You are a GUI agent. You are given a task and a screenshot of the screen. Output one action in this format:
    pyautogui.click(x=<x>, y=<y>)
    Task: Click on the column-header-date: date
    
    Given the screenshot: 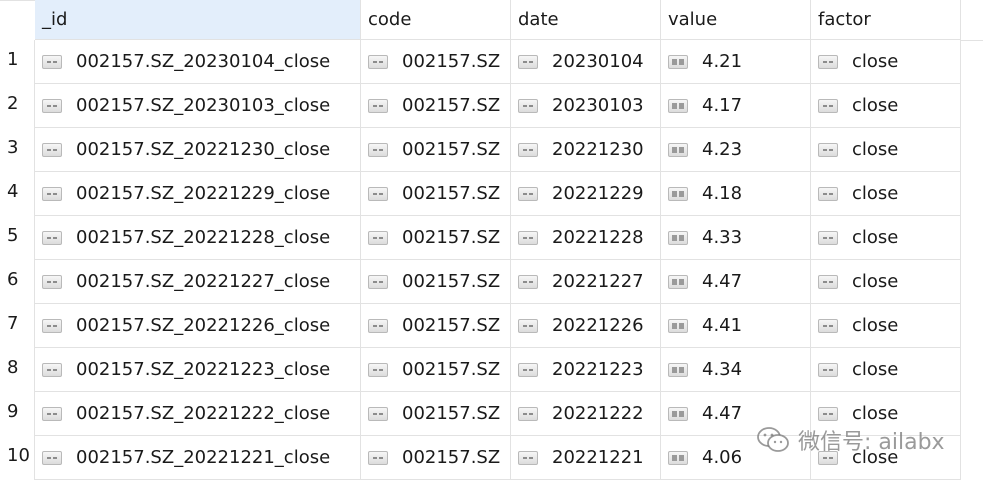 What is the action you would take?
    pyautogui.click(x=586, y=20)
    